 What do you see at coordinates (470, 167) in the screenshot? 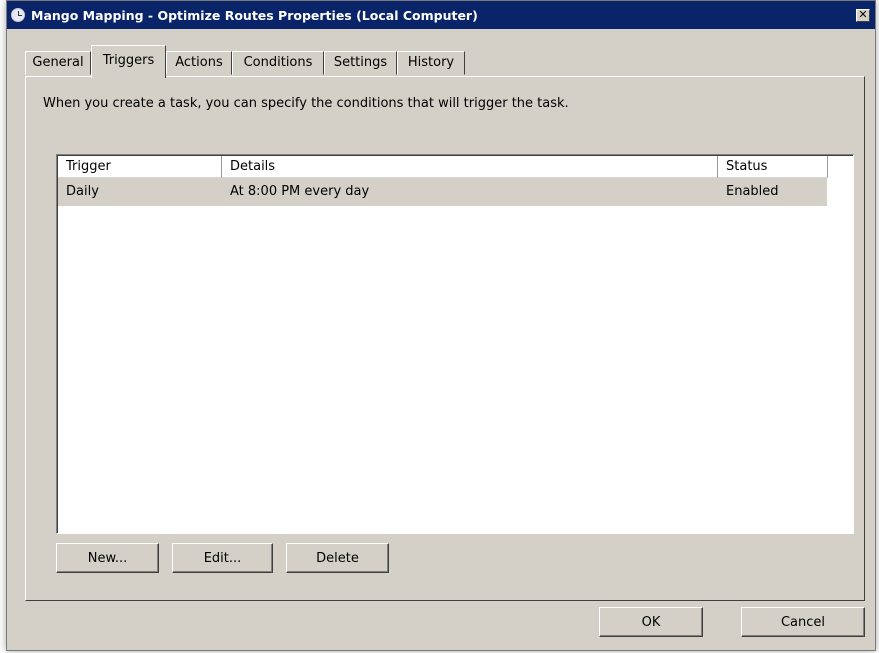
I see `column-header-details: Details` at bounding box center [470, 167].